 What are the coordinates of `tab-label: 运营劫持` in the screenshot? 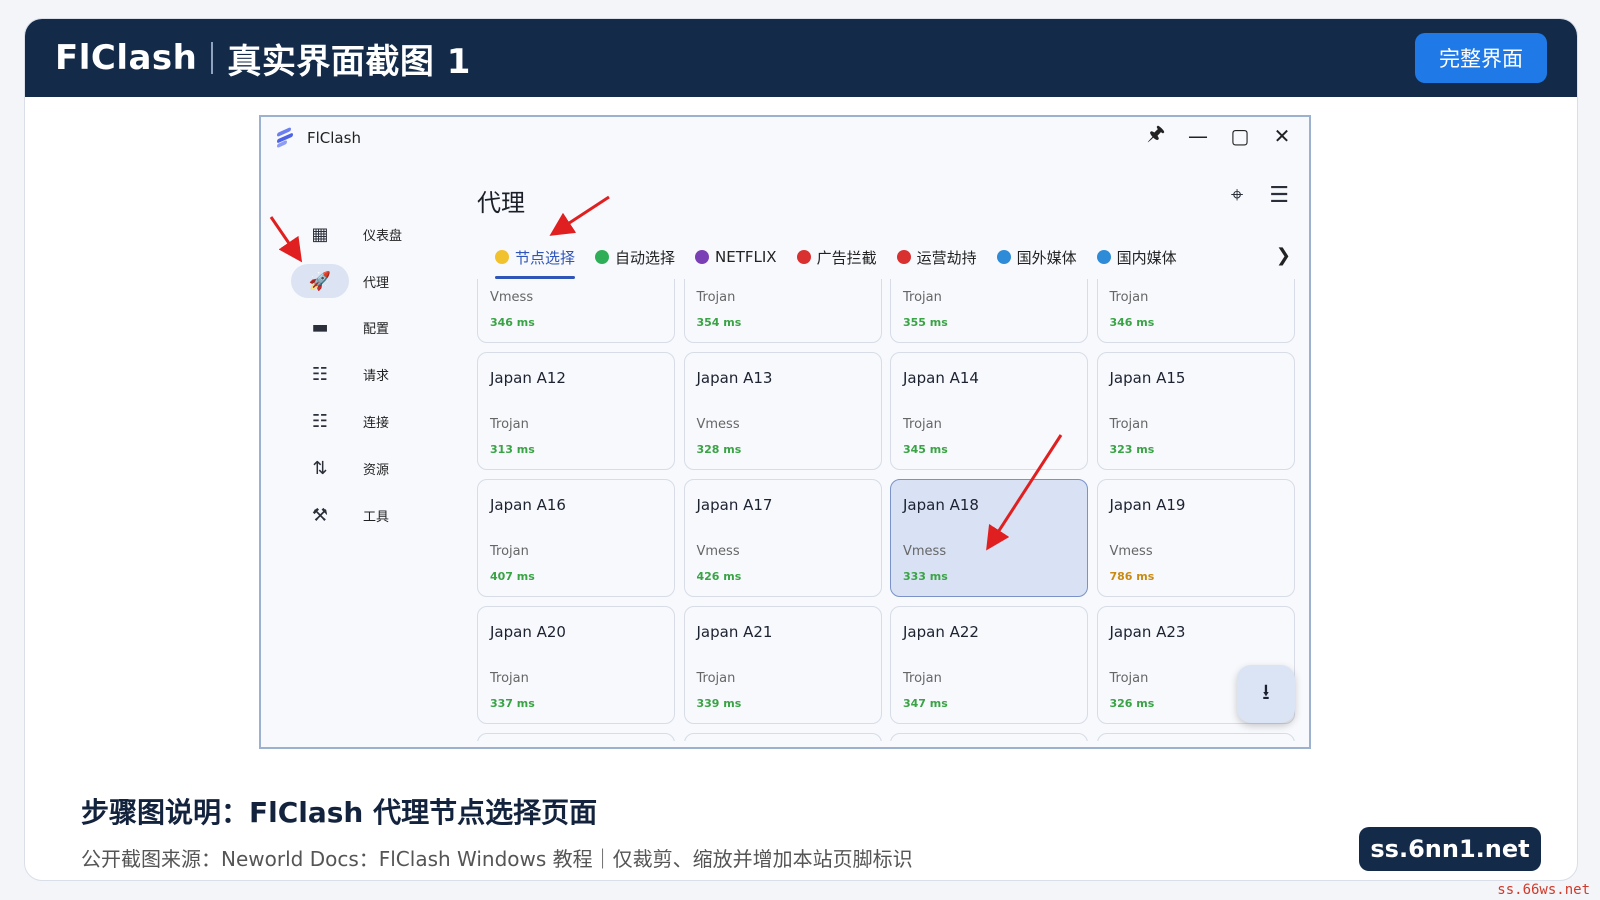 It's located at (946, 257).